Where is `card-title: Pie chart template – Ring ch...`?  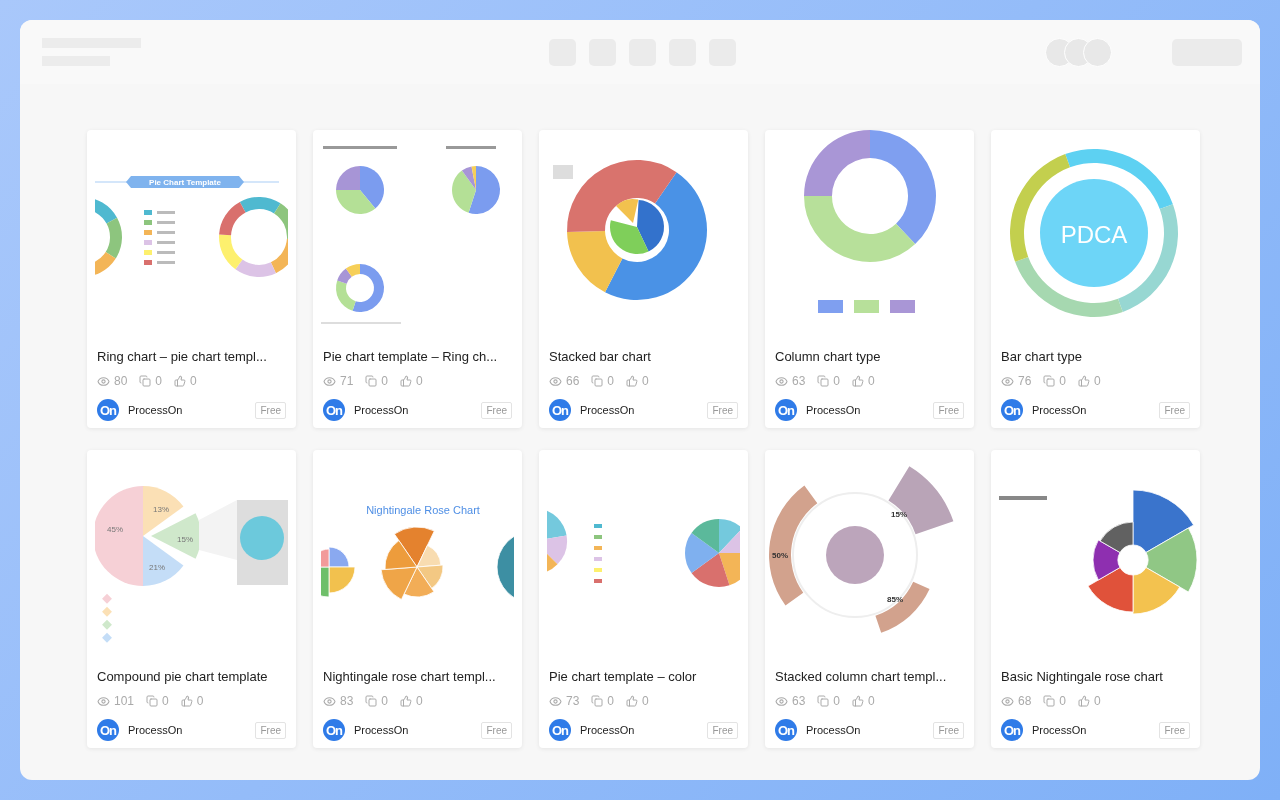
card-title: Pie chart template – Ring ch... is located at coordinates (410, 356).